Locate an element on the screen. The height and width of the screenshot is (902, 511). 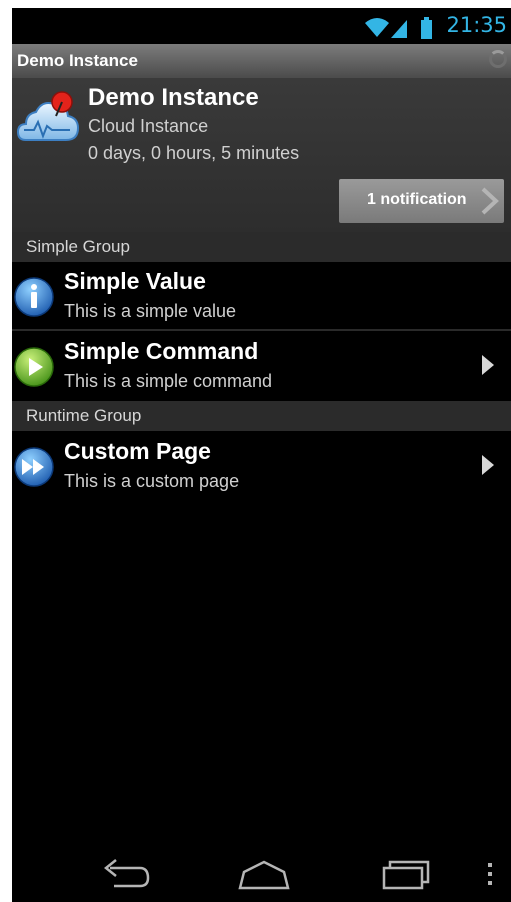
item-subtitle: This is a simple command is located at coordinates (168, 381).